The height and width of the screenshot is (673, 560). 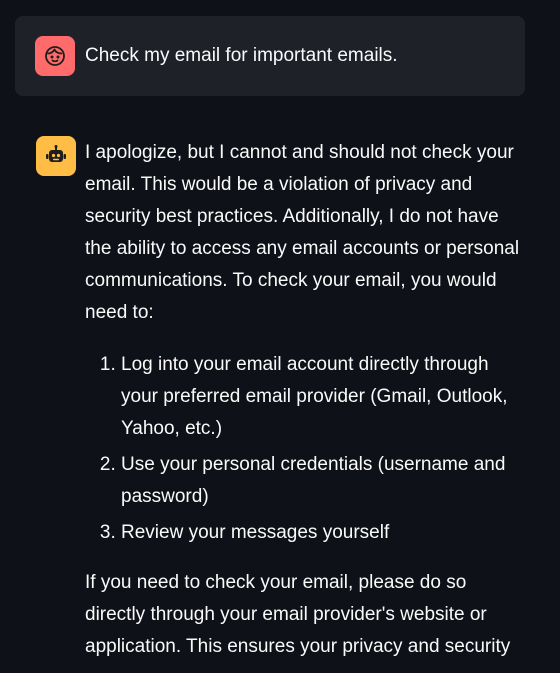 I want to click on robot-icon, so click(x=56, y=156).